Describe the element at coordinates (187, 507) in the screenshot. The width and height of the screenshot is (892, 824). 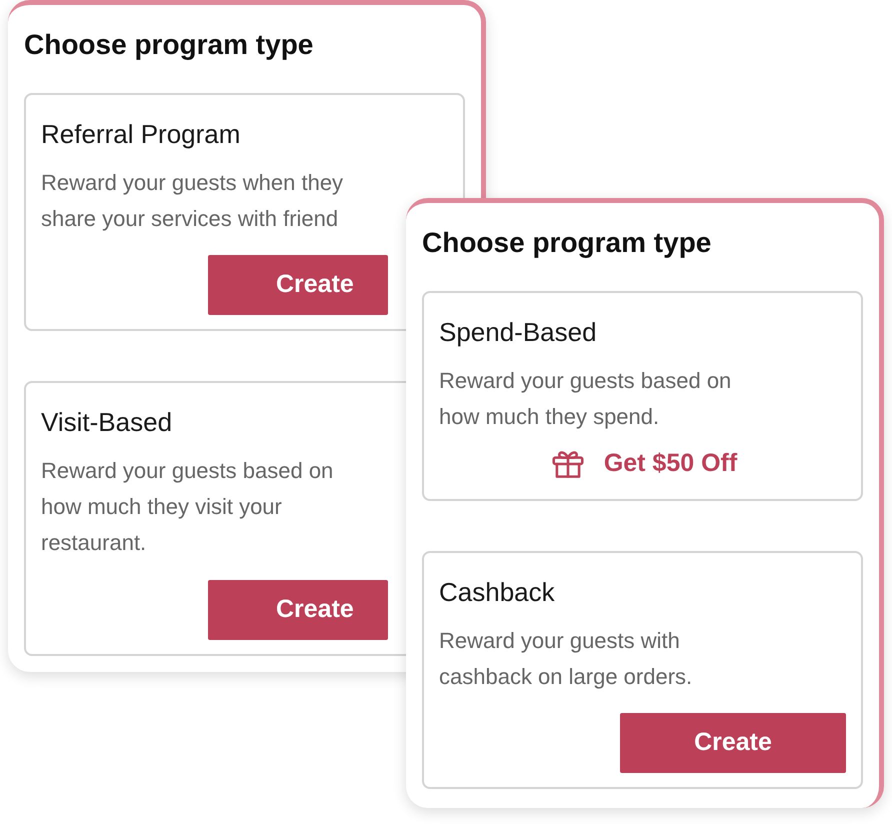
I see `card-description: Reward your guests based on how much they visit your restaurant.` at that location.